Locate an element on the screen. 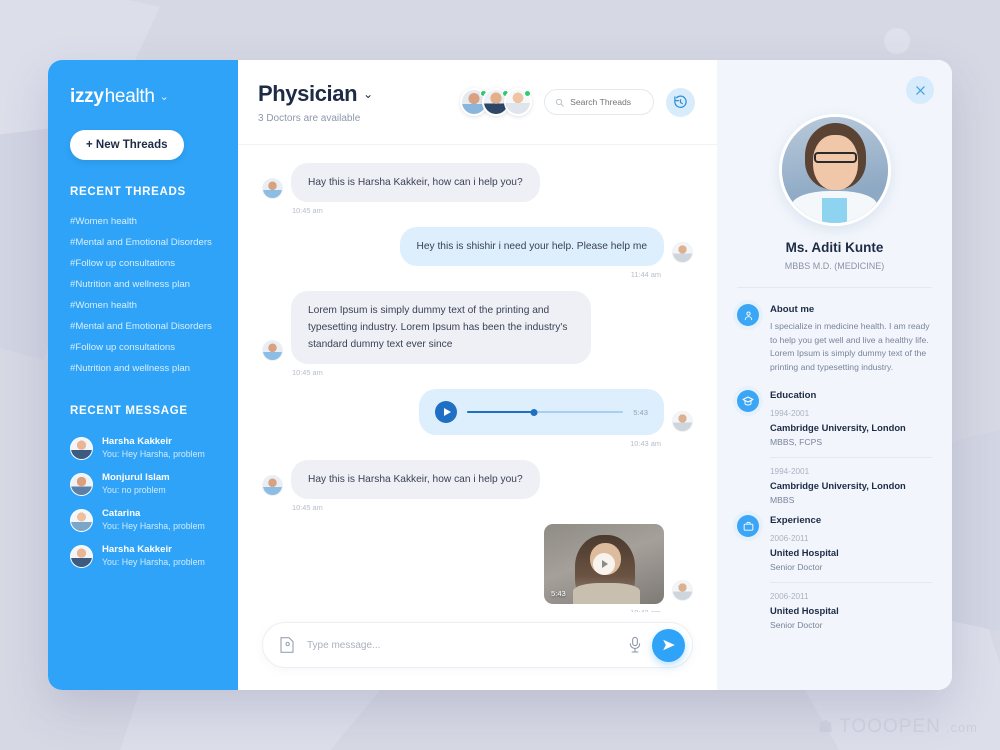 Image resolution: width=1000 pixels, height=750 pixels. close-icon is located at coordinates (920, 90).